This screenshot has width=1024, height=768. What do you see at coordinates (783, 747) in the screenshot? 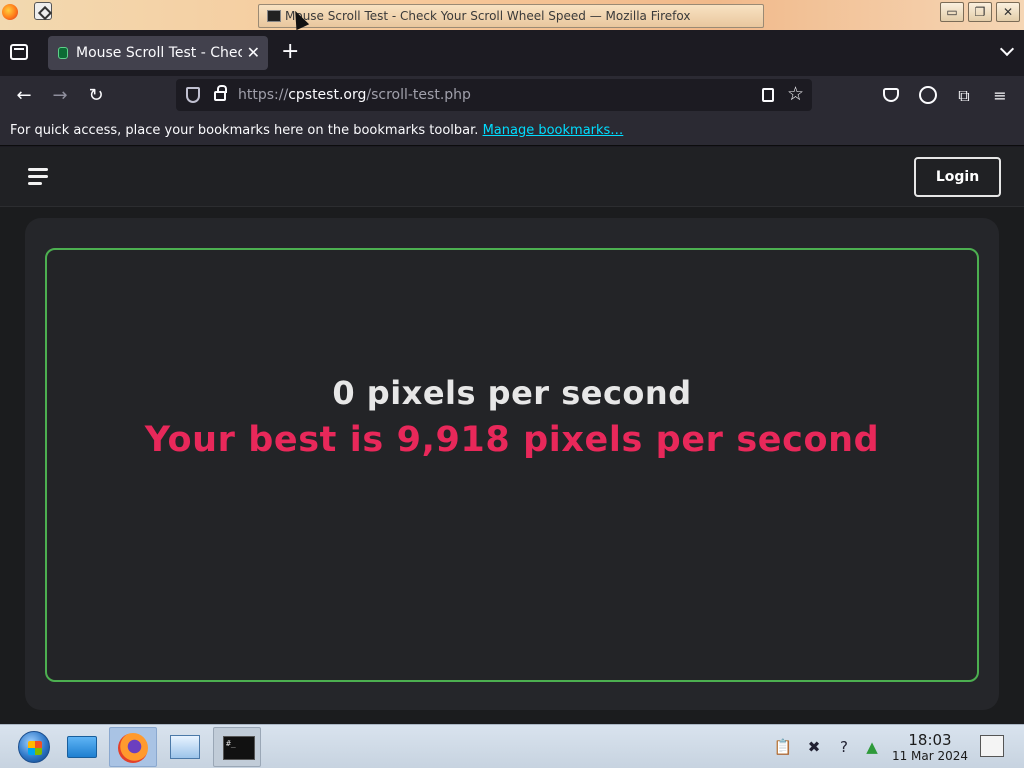
I see `clipboard-tray-icon: 📋` at bounding box center [783, 747].